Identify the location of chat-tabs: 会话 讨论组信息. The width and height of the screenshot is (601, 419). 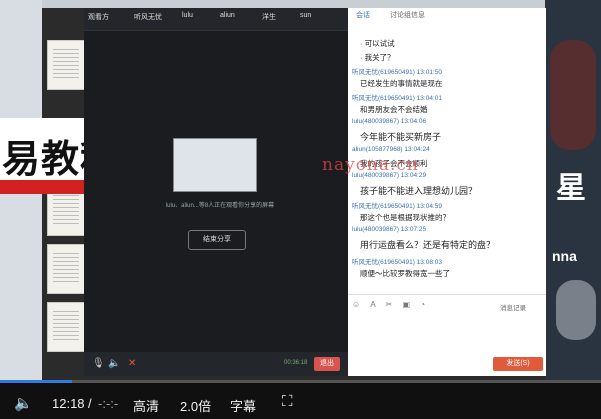
(390, 15).